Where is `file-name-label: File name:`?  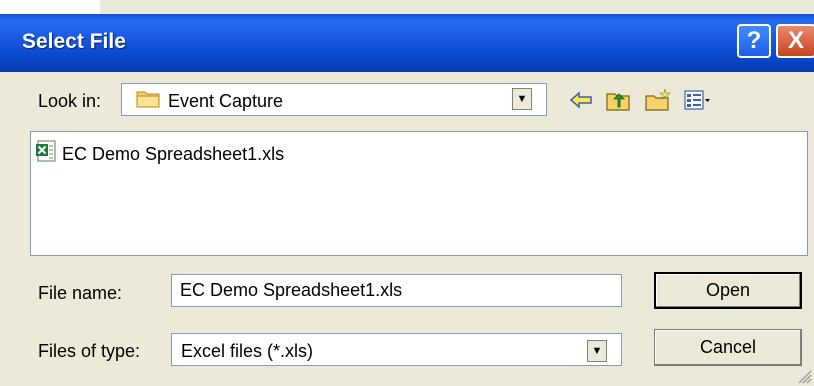 file-name-label: File name: is located at coordinates (80, 293).